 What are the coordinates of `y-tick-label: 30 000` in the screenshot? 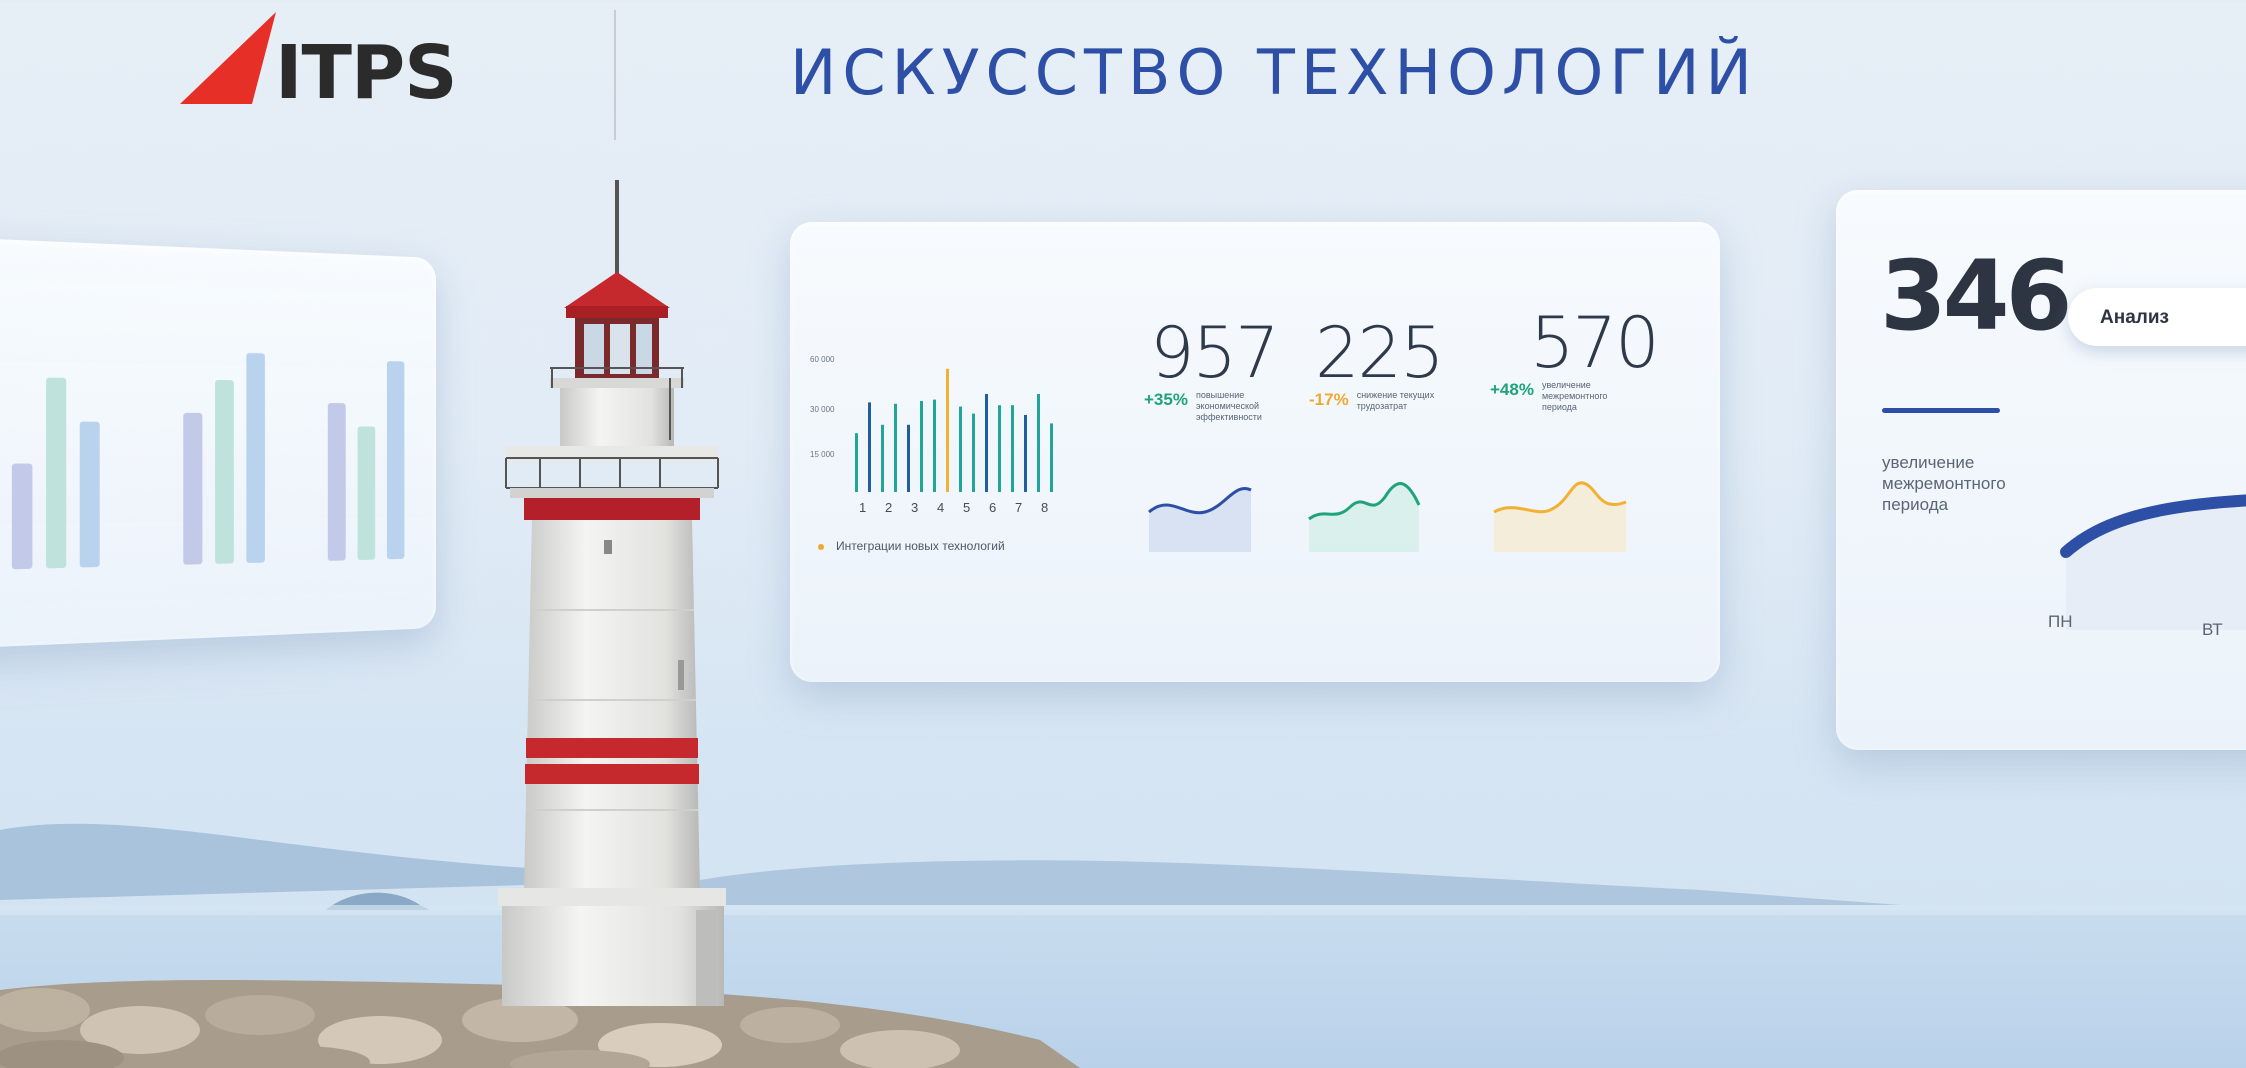 It's located at (822, 409).